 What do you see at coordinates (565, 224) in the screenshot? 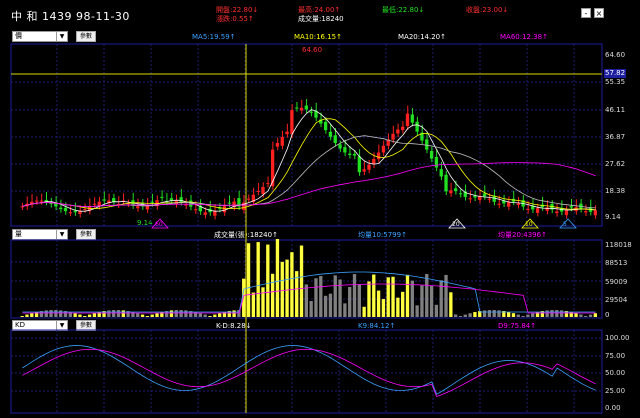
I see `marker-5: 5` at bounding box center [565, 224].